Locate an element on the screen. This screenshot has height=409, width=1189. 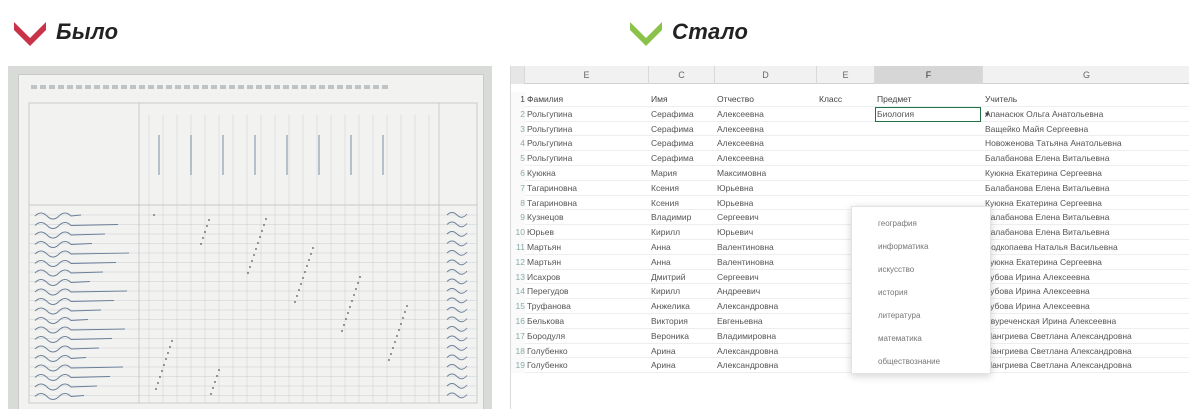
active-cell-border is located at coordinates (928, 114).